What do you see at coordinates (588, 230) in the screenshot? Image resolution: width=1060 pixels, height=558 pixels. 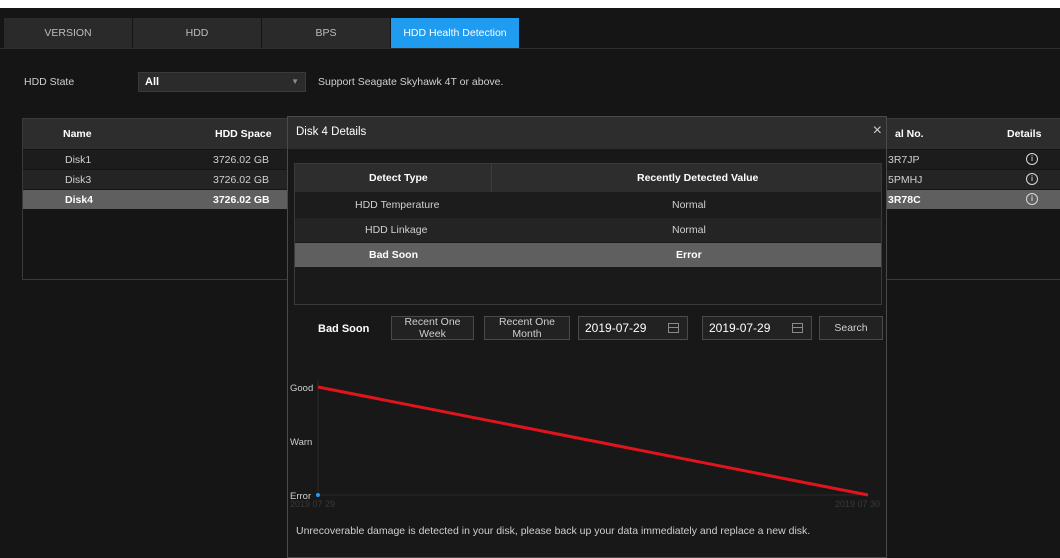 I see `table-row: HDD Linkage Normal` at bounding box center [588, 230].